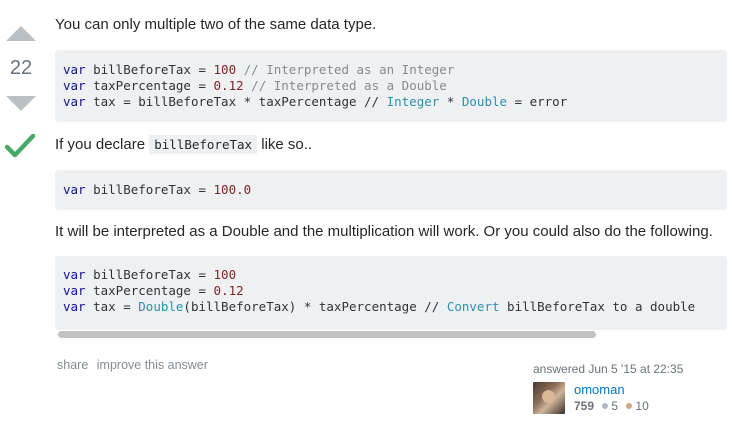 This screenshot has width=732, height=421. Describe the element at coordinates (232, 189) in the screenshot. I see `code-token: 100.0` at that location.